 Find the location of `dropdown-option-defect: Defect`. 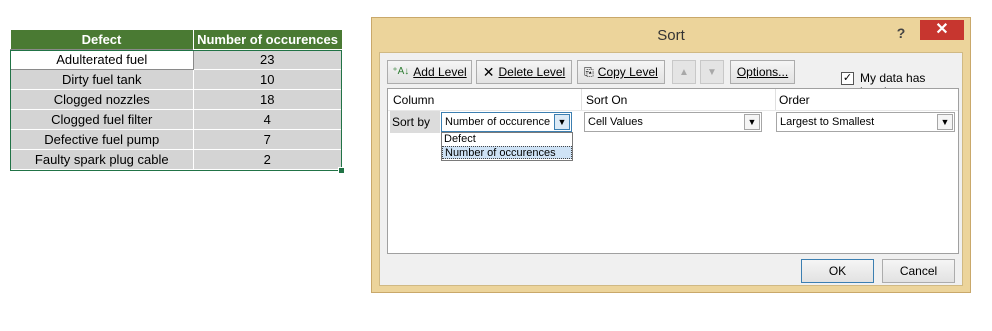

dropdown-option-defect: Defect is located at coordinates (507, 139).